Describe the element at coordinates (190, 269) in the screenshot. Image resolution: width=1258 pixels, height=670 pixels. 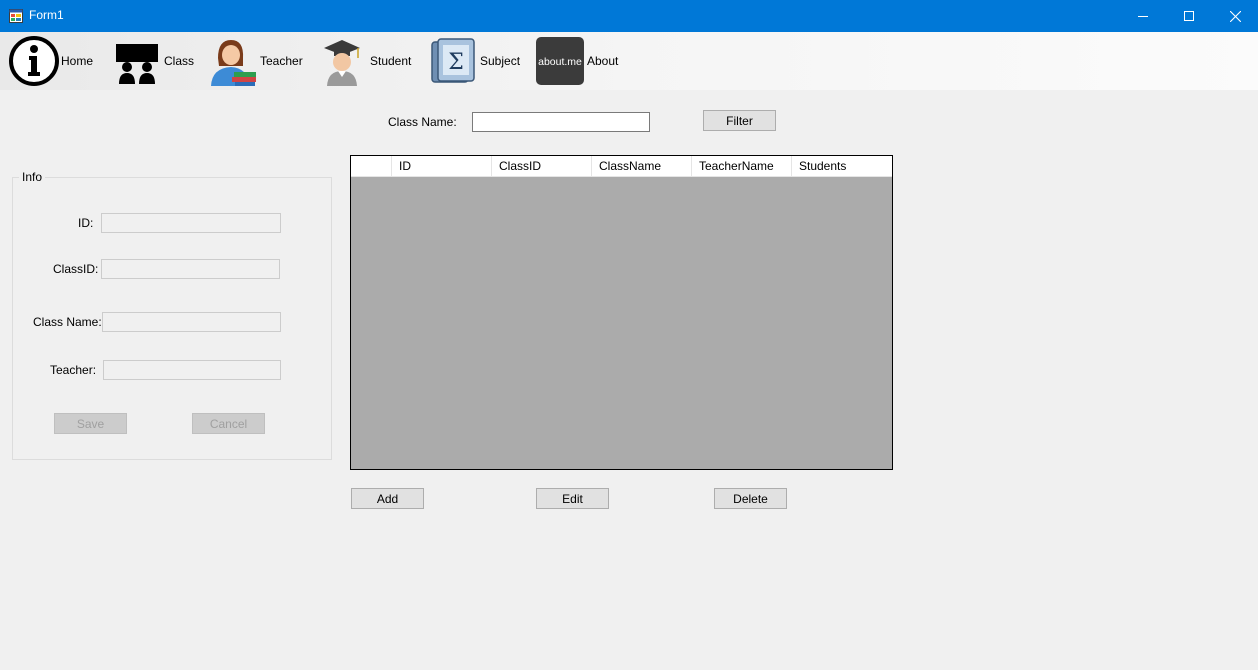
I see `class-id-field` at that location.